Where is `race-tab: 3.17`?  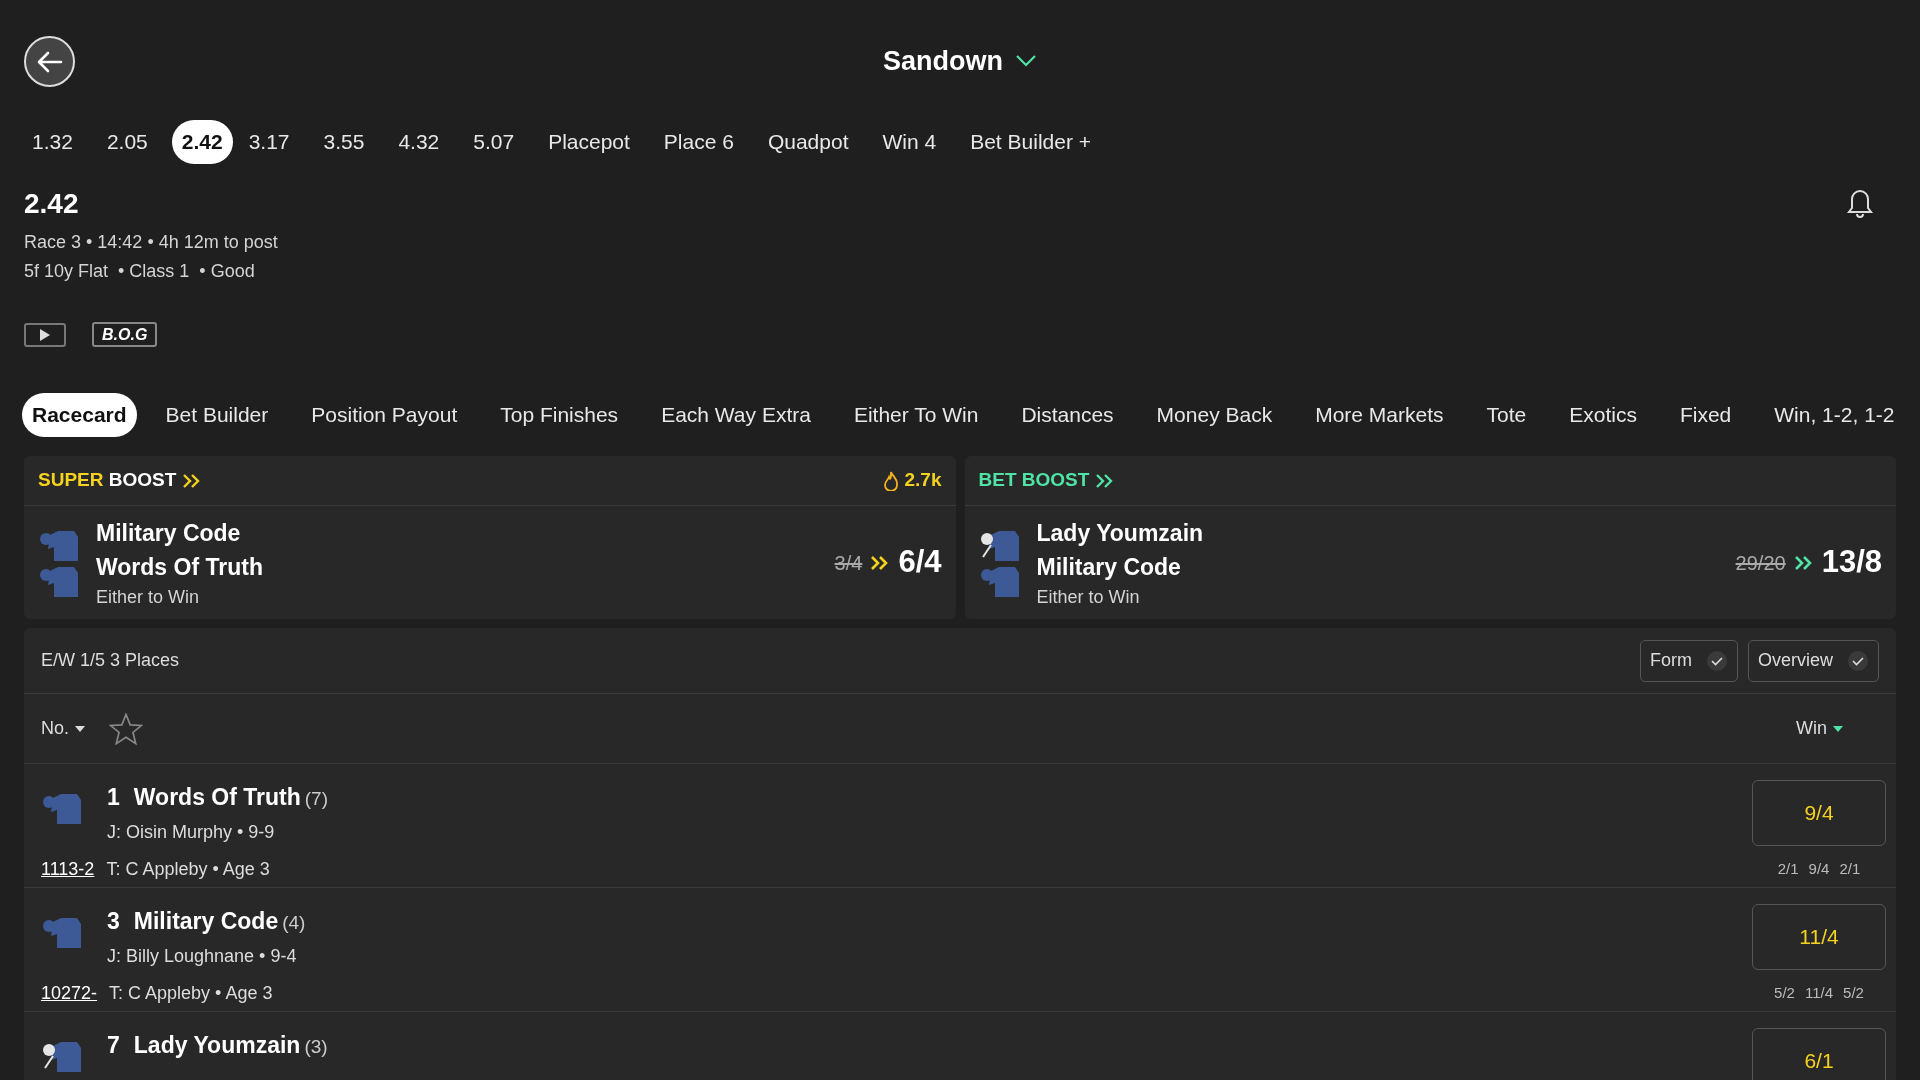
race-tab: 3.17 is located at coordinates (269, 142).